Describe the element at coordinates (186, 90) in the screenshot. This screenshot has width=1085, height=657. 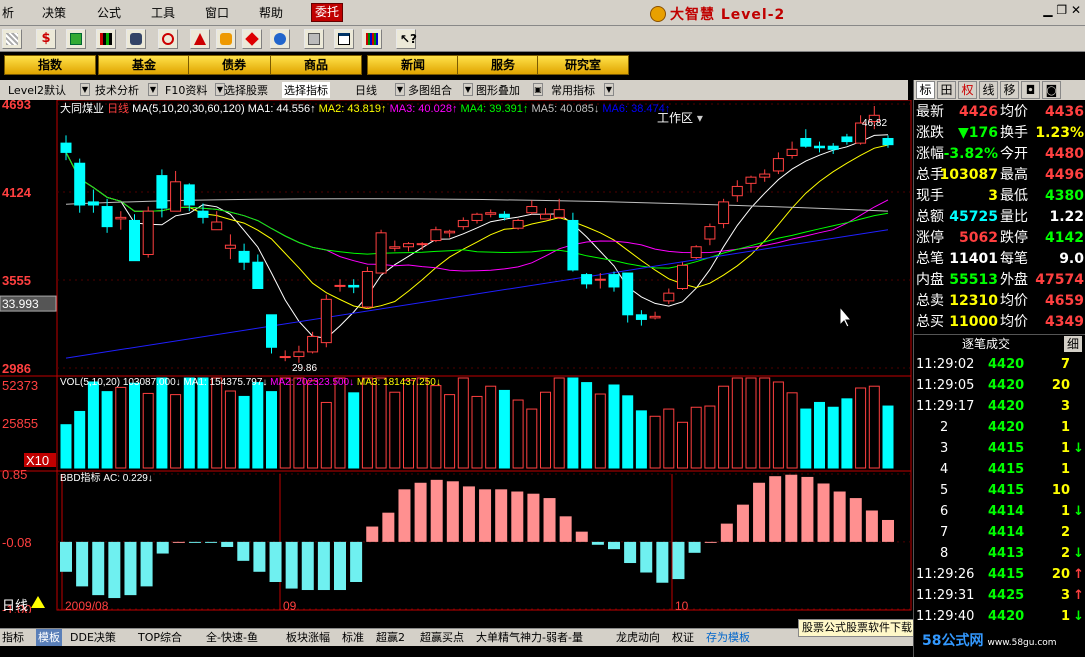
I see `tab-f10: F10资料` at that location.